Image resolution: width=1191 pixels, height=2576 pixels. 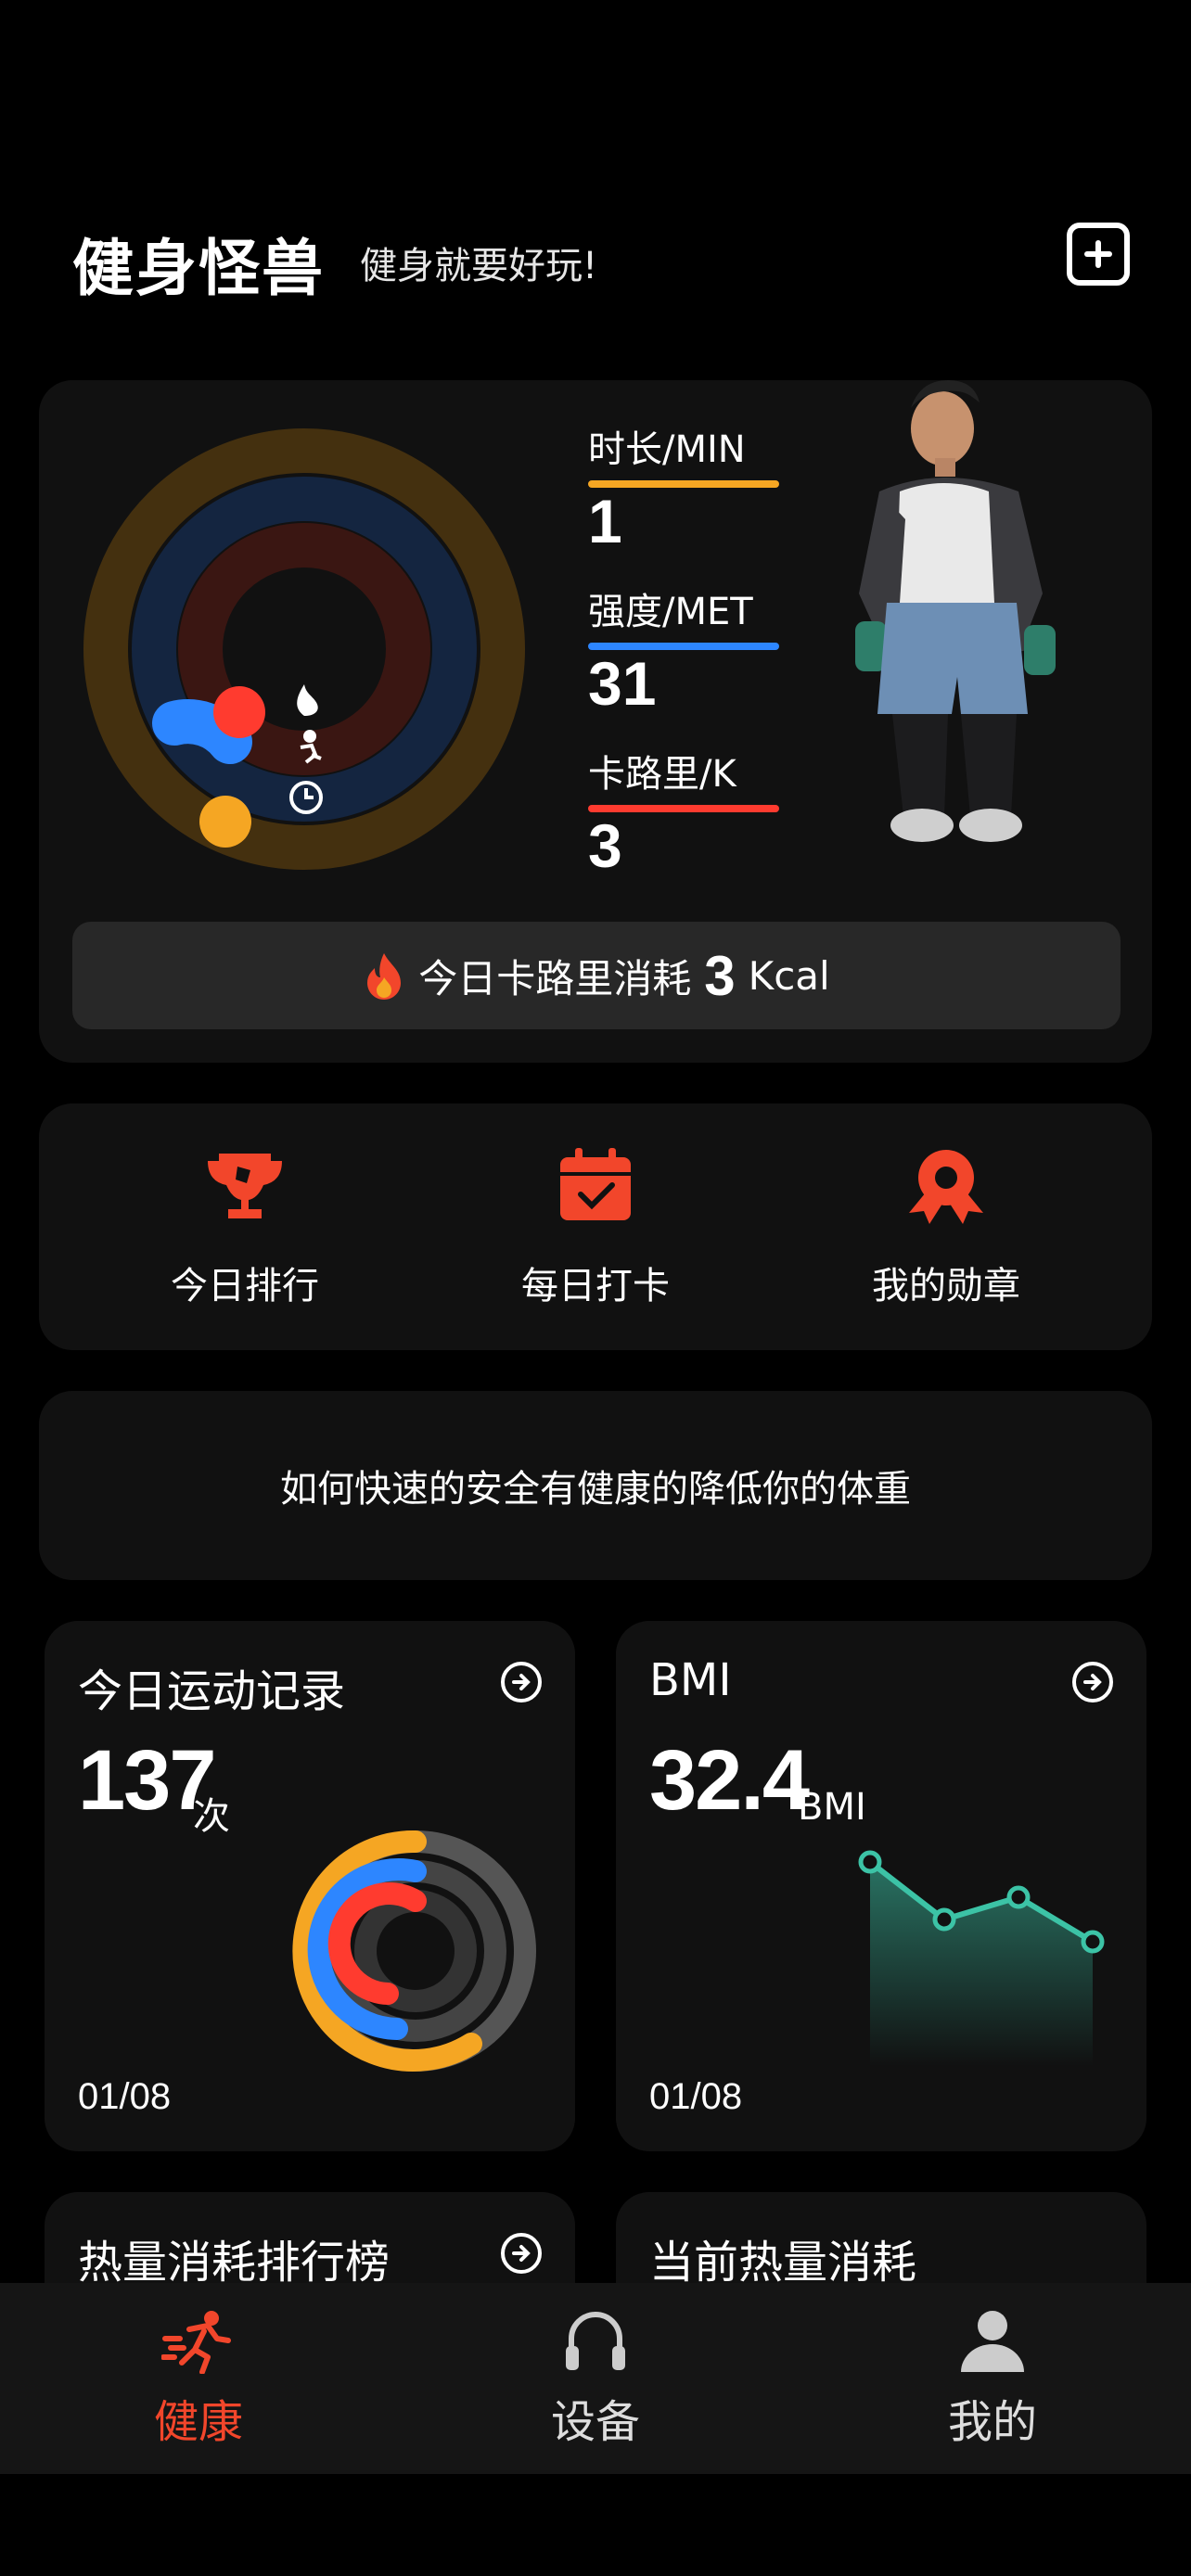 What do you see at coordinates (245, 1286) in the screenshot?
I see `shortcut-label: 今日排行` at bounding box center [245, 1286].